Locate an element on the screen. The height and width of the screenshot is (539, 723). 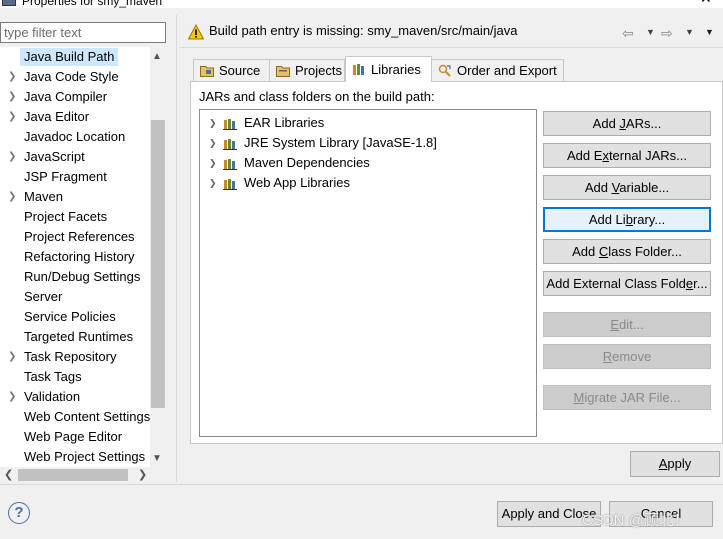
nav-item-validation: ❯ Validation is located at coordinates (75, 397).